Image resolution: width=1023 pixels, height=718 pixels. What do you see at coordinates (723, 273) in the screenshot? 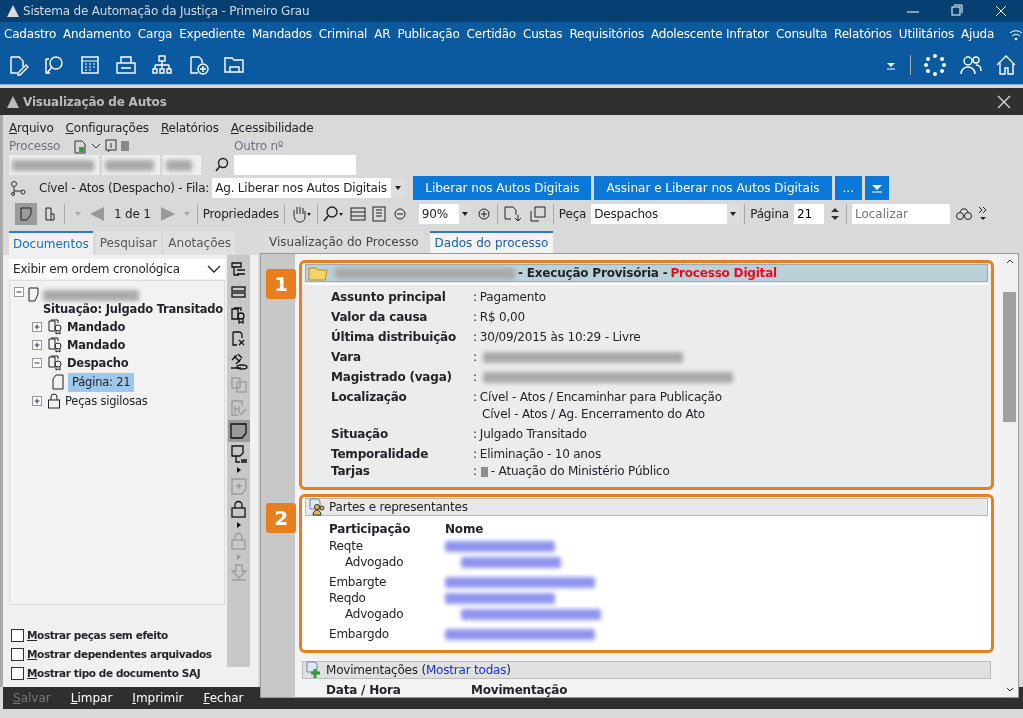
I see `status-text: Processo Digital` at bounding box center [723, 273].